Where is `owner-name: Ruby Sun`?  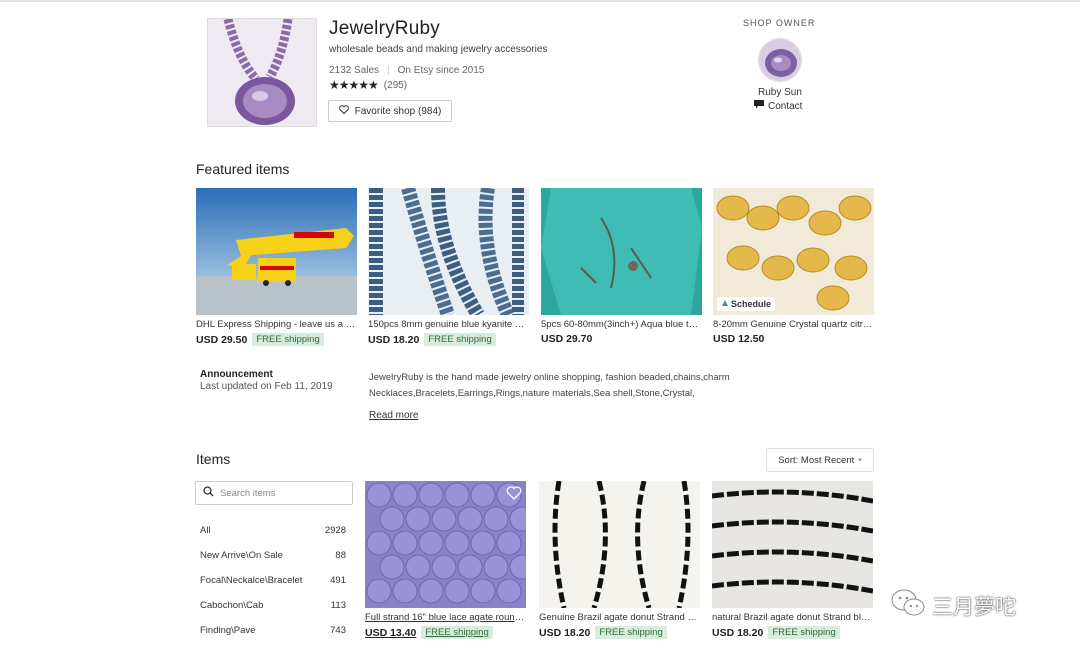
owner-name: Ruby Sun is located at coordinates (780, 92).